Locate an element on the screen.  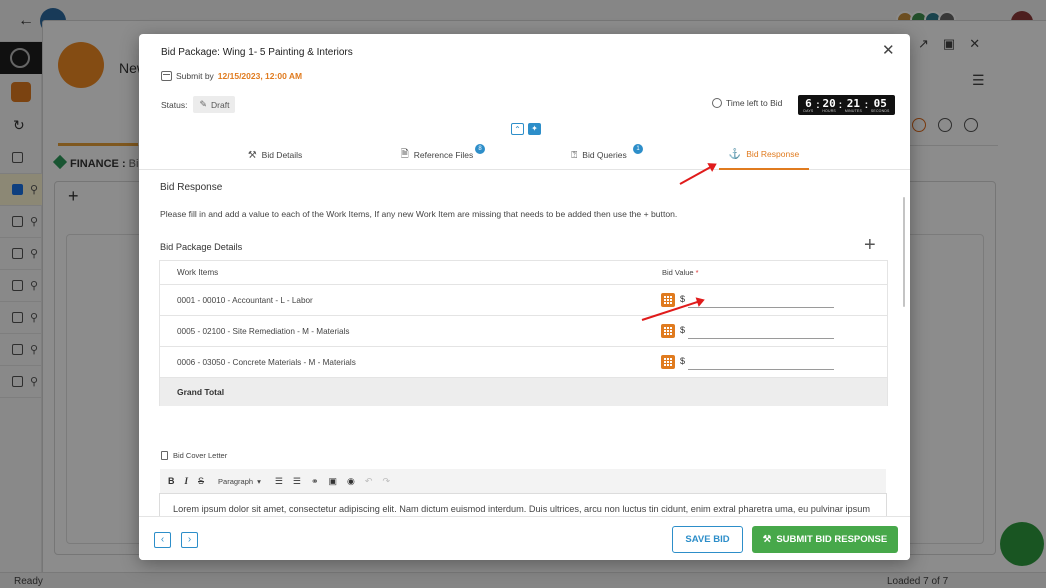
undo-icon: ↶ is located at coordinates (369, 481).